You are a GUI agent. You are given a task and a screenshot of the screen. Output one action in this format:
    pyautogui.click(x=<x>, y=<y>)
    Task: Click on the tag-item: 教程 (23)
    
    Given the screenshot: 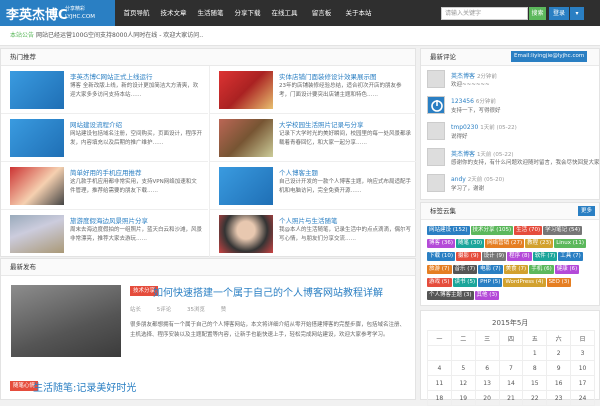 What is the action you would take?
    pyautogui.click(x=539, y=243)
    